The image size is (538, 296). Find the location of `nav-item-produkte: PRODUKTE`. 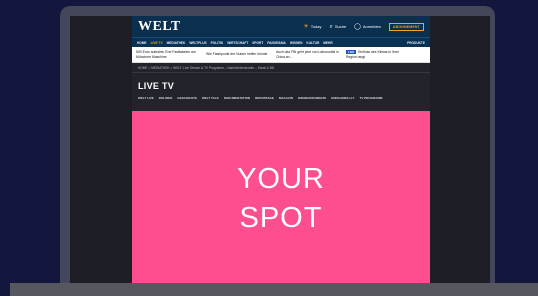

nav-item-produkte: PRODUKTE is located at coordinates (416, 43).